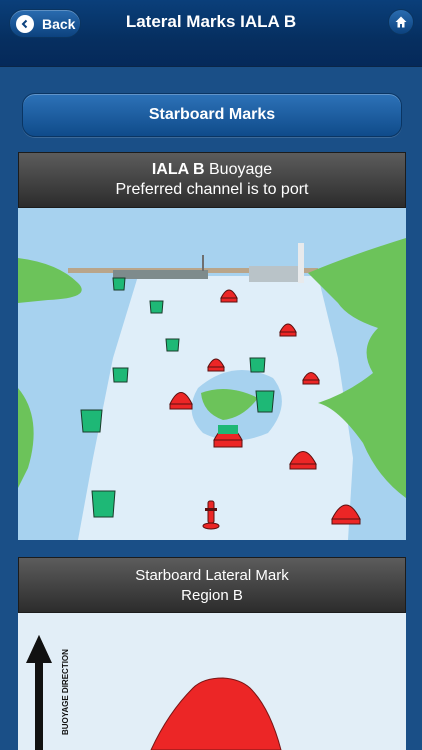 This screenshot has width=422, height=750. What do you see at coordinates (216, 713) in the screenshot?
I see `starboard-cone-icon` at bounding box center [216, 713].